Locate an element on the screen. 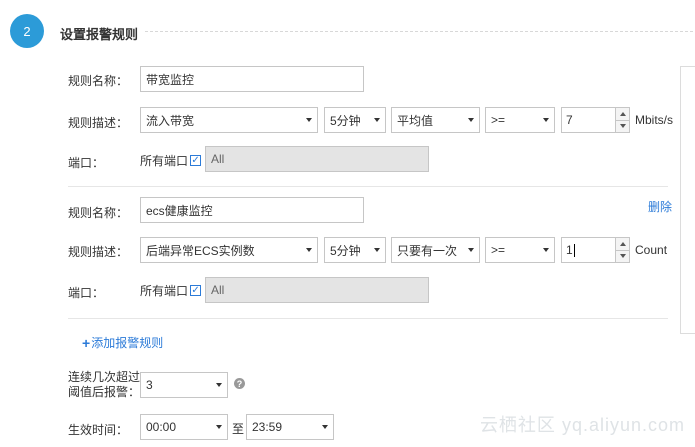 This screenshot has width=695, height=447. metric-value: 后端异常ECS实例数 is located at coordinates (200, 250).